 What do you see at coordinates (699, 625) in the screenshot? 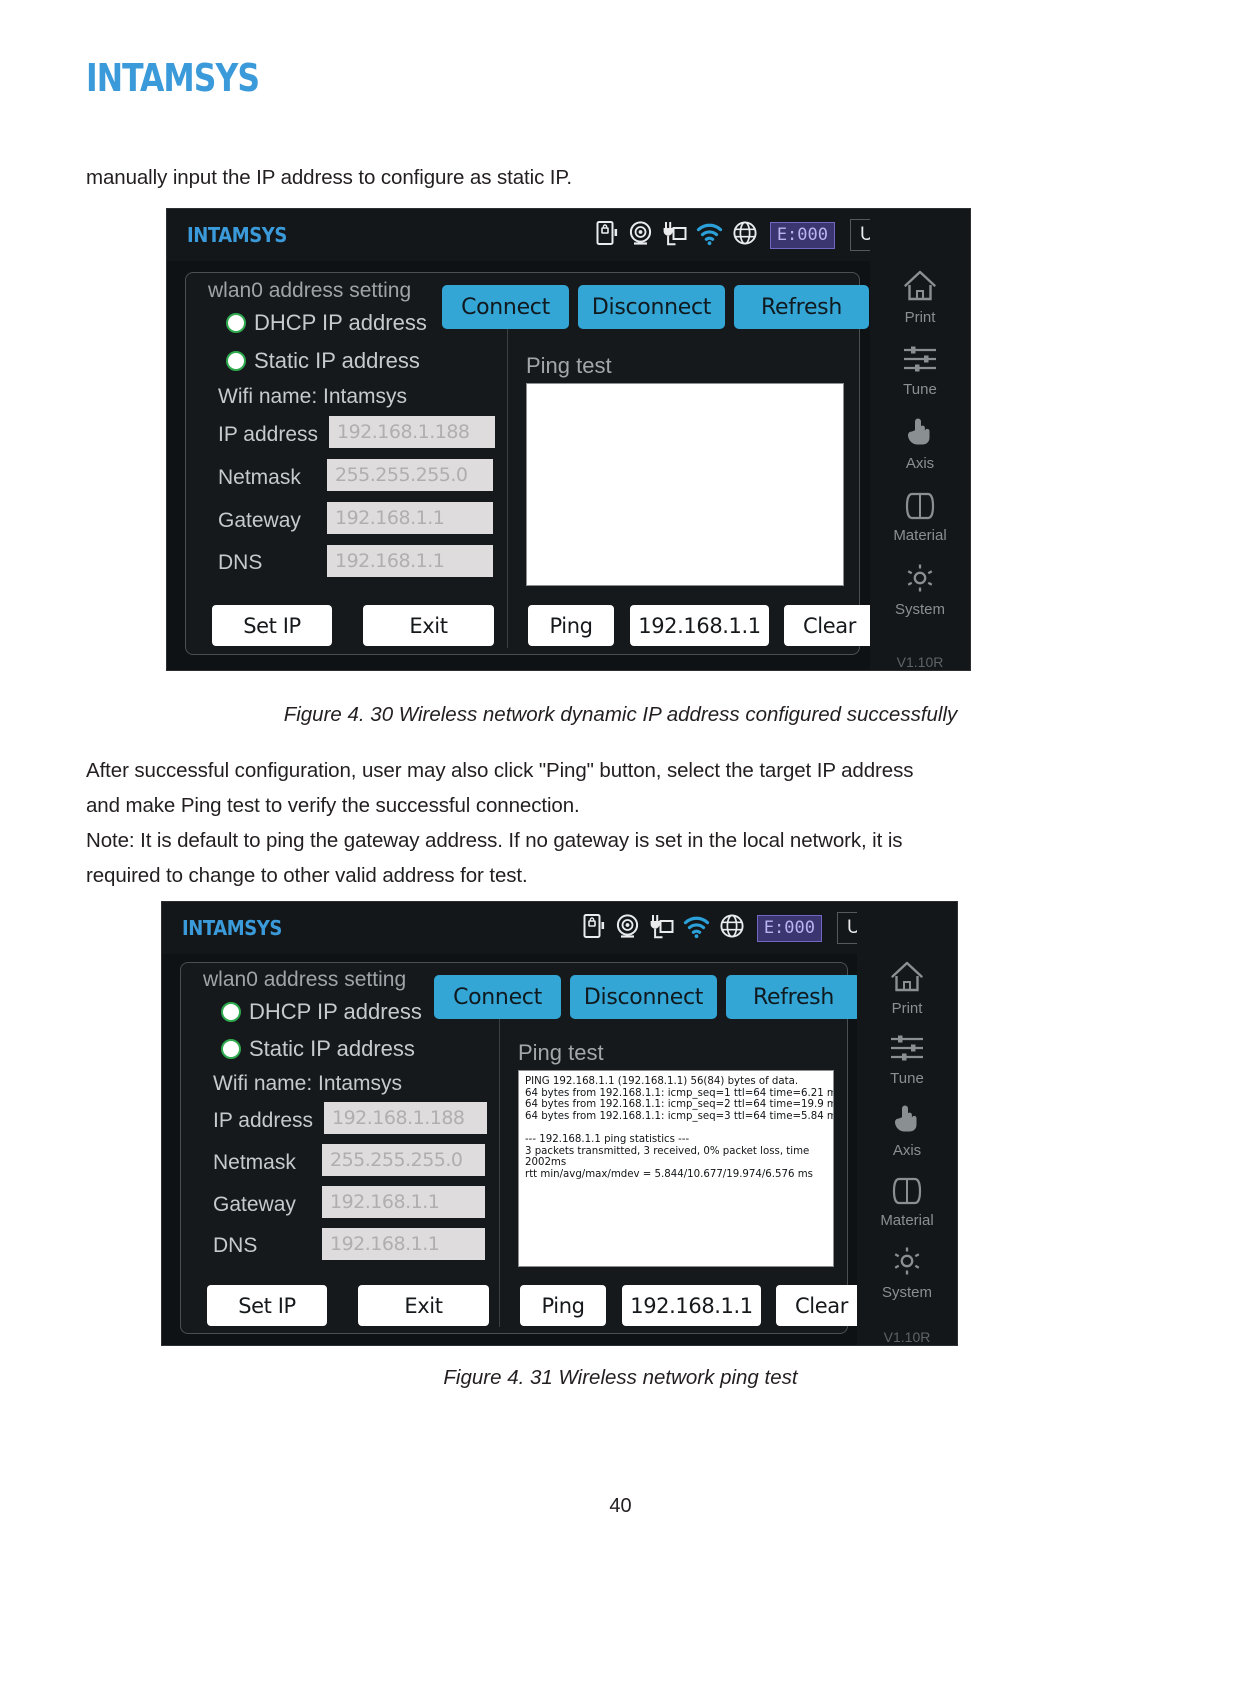
I see `ping-target-input: 192.168.1.1` at bounding box center [699, 625].